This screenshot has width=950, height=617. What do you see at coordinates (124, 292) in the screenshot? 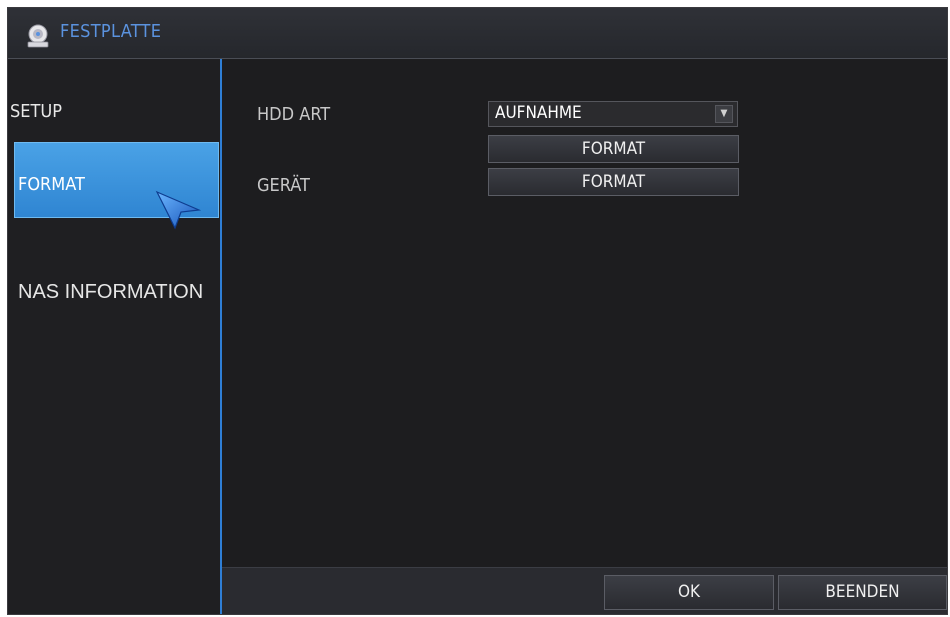
I see `sidebar-item-nas-information: NAS INFORMATION` at bounding box center [124, 292].